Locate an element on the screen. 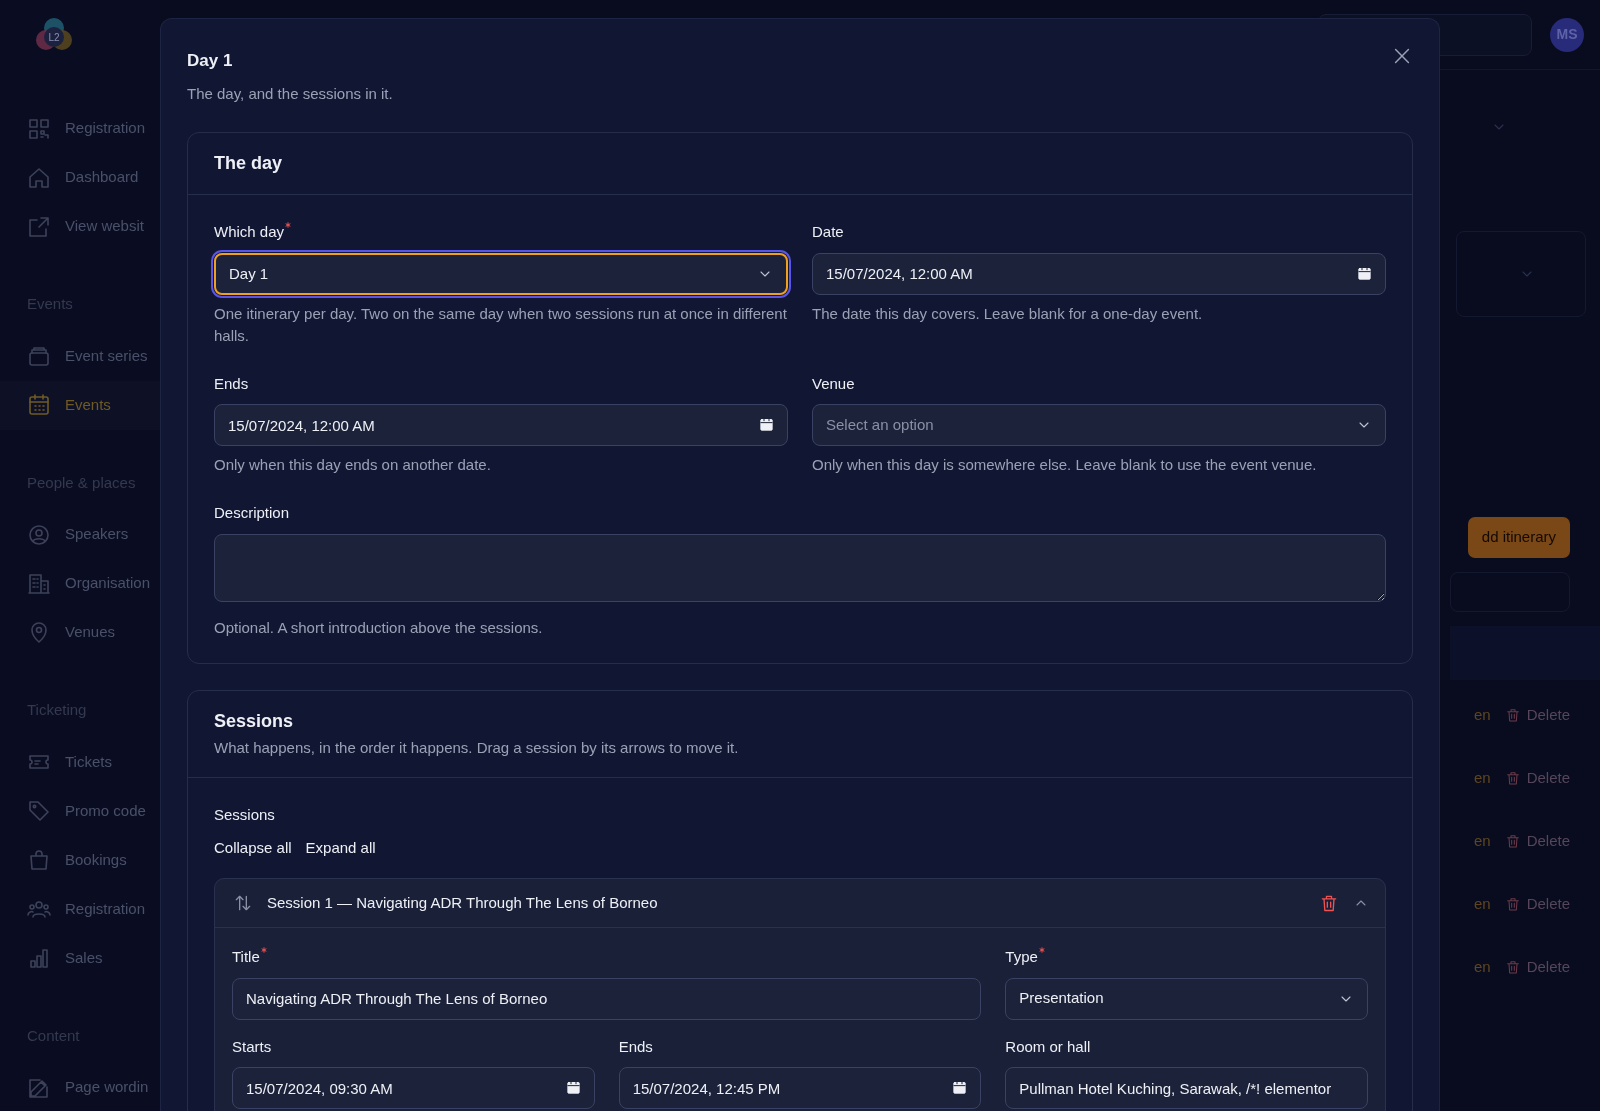 This screenshot has height=1111, width=1600. sidebar-item: Tickets is located at coordinates (80, 762).